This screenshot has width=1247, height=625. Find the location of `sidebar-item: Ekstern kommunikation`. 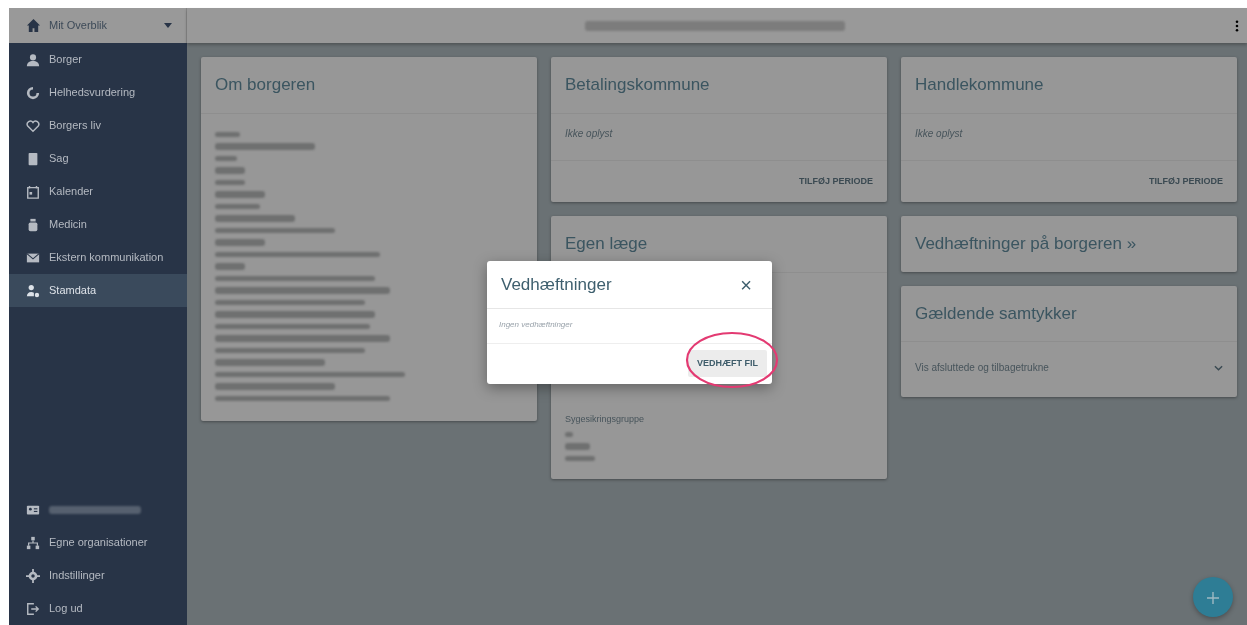

sidebar-item: Ekstern kommunikation is located at coordinates (98, 257).